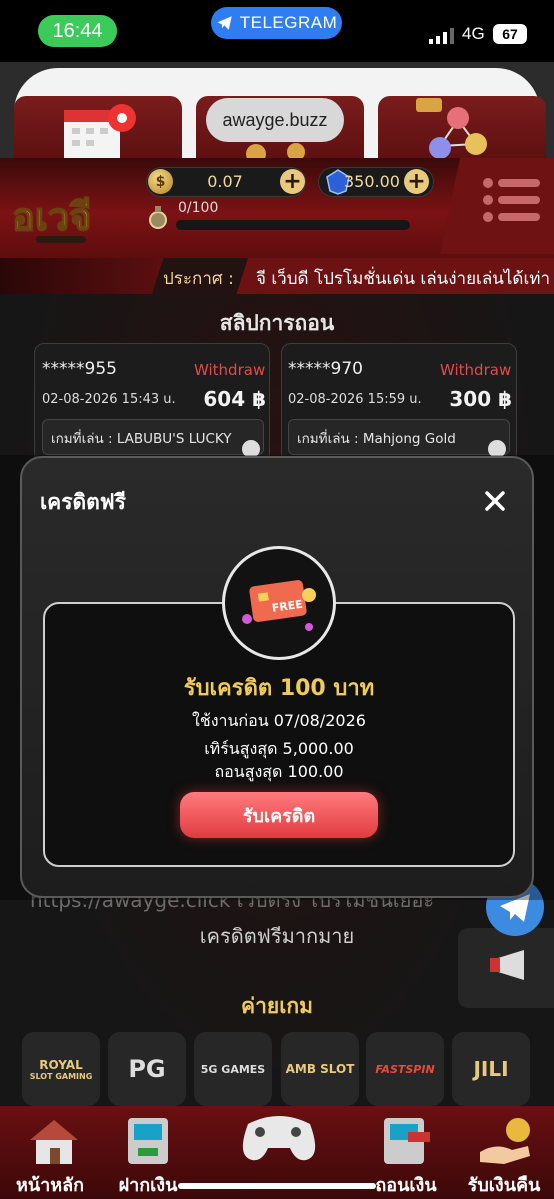  I want to click on battery-icon: 67, so click(510, 34).